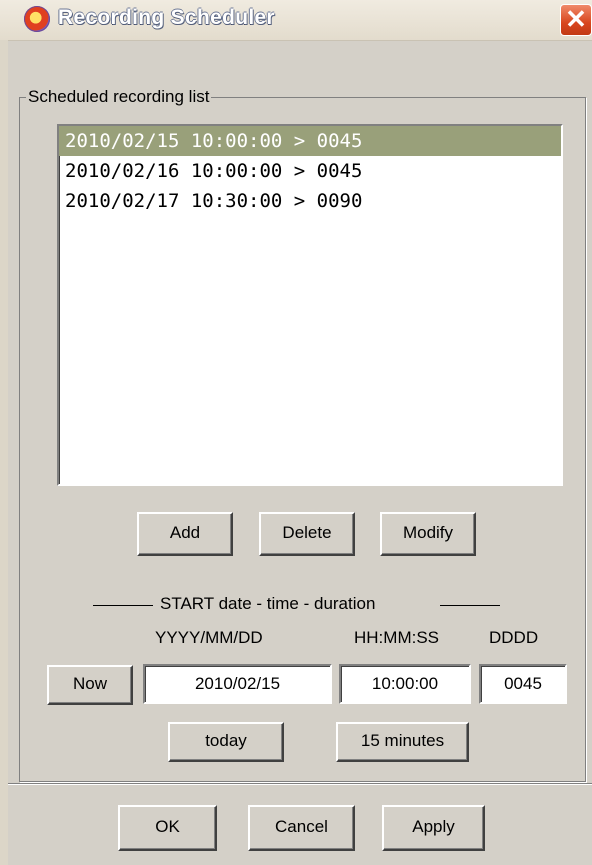  What do you see at coordinates (307, 534) in the screenshot?
I see `delete-button: Delete` at bounding box center [307, 534].